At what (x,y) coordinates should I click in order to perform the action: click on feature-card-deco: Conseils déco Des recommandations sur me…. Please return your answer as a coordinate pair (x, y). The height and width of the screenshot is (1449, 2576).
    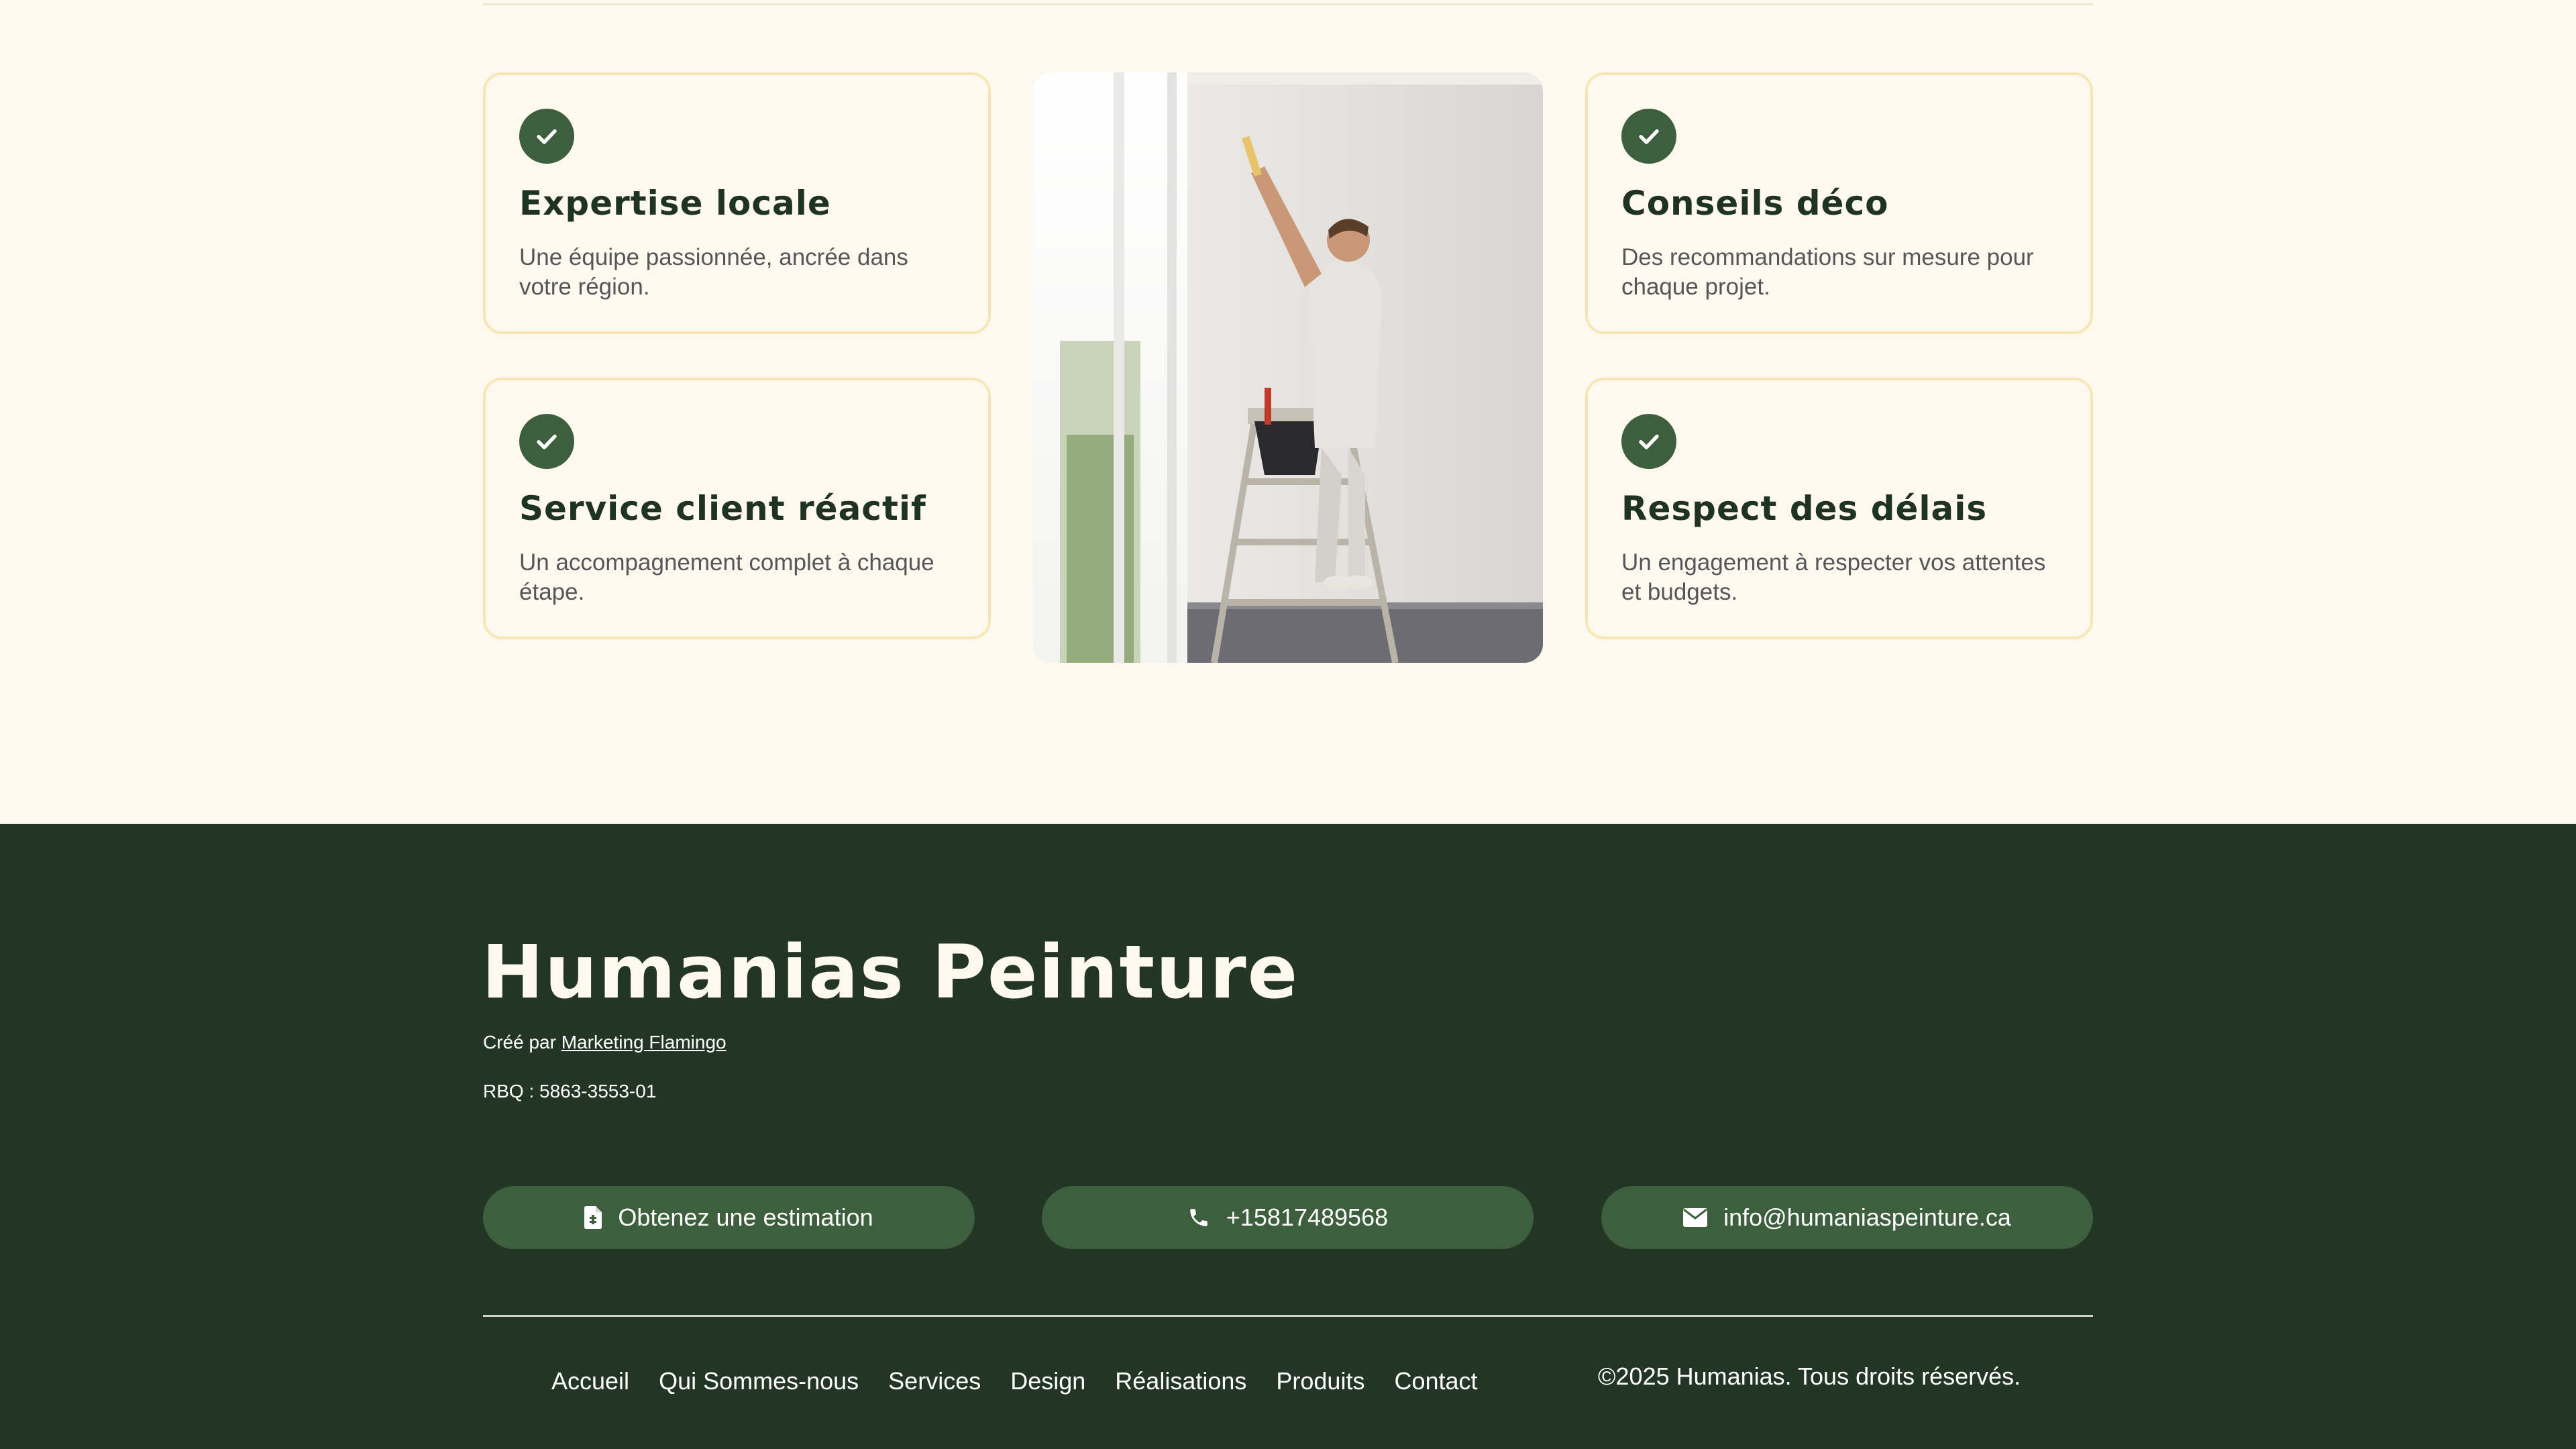
    Looking at the image, I should click on (1839, 203).